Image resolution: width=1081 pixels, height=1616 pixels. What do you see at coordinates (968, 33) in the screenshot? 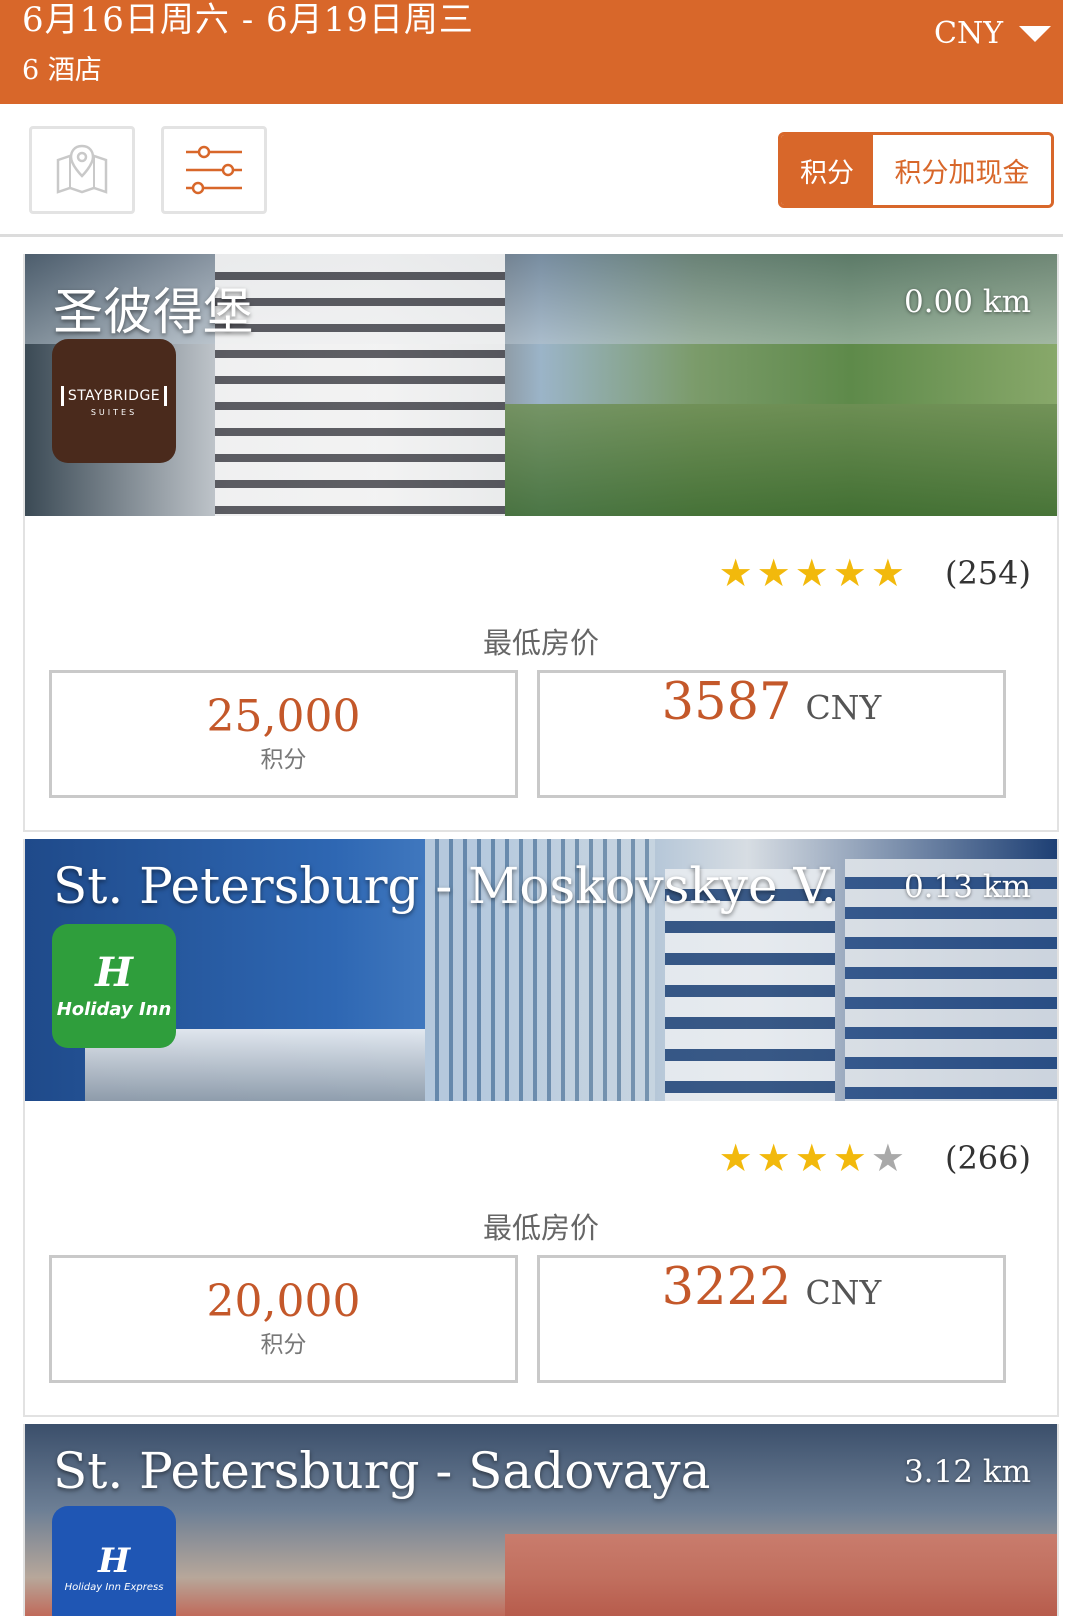
I see `currency-label: CNY` at bounding box center [968, 33].